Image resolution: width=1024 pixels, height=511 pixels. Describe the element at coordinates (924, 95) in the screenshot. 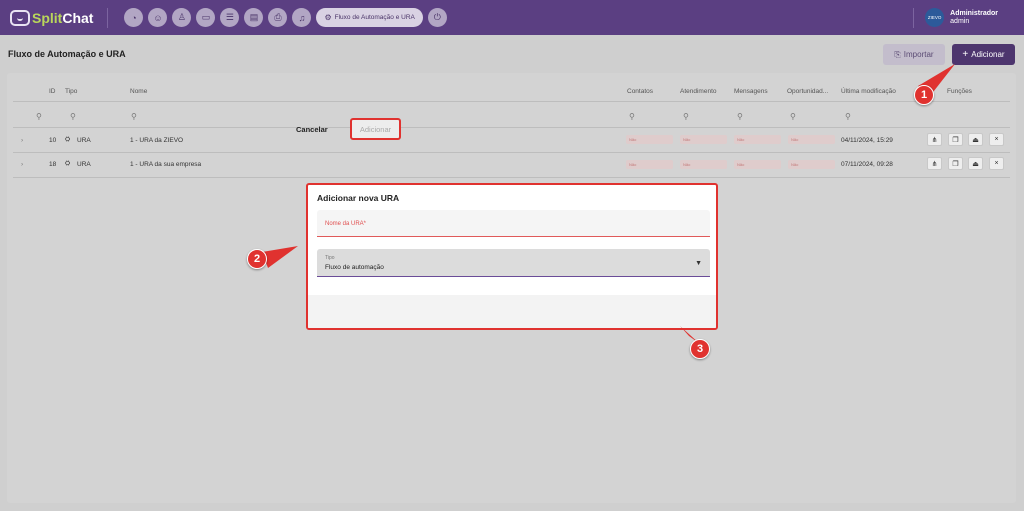

I see `step-badge-1: 1` at that location.